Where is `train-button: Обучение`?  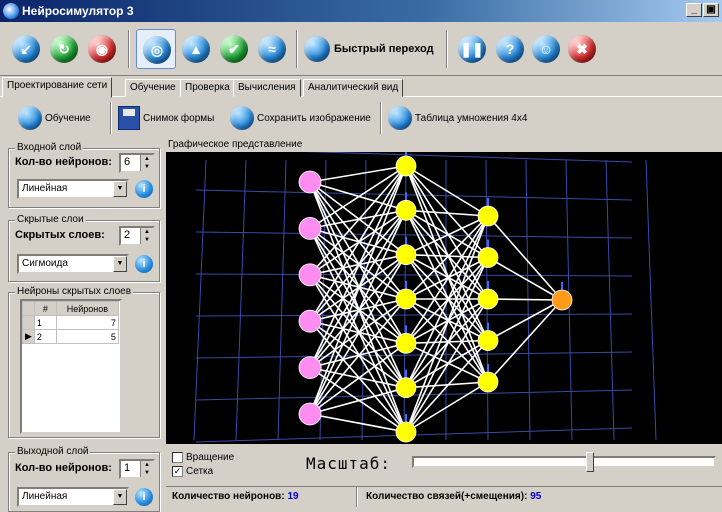 train-button: Обучение is located at coordinates (54, 118).